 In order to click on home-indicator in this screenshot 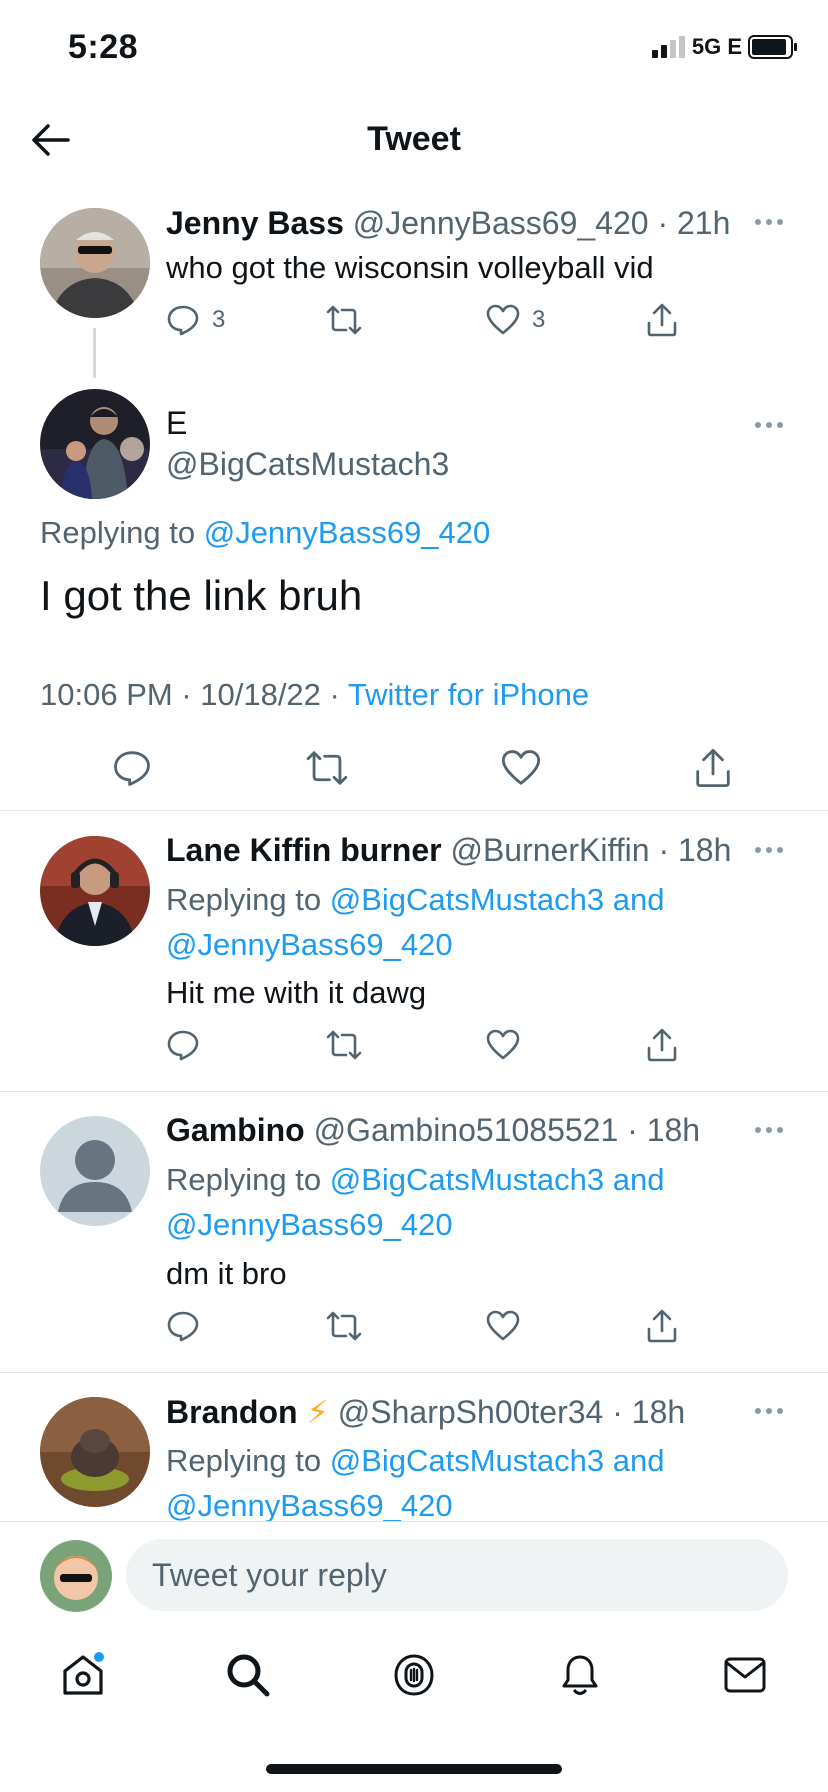, I will do `click(414, 1769)`.